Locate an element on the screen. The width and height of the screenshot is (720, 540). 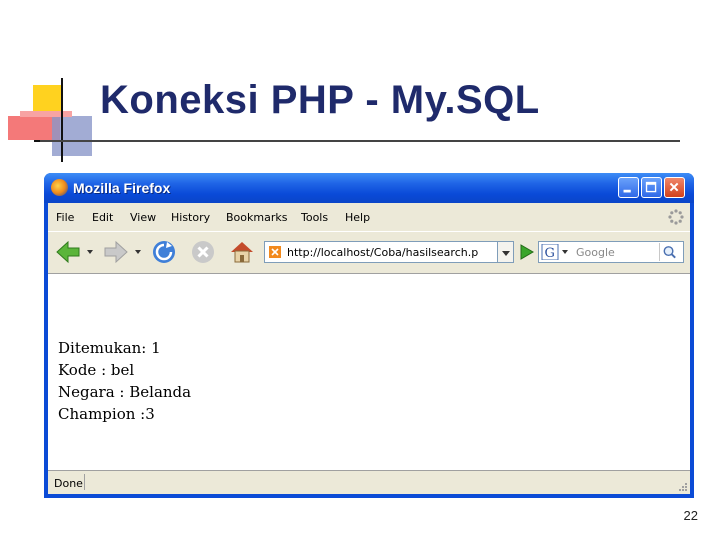
title-bar: Mozilla Firefox is located at coordinates (369, 188).